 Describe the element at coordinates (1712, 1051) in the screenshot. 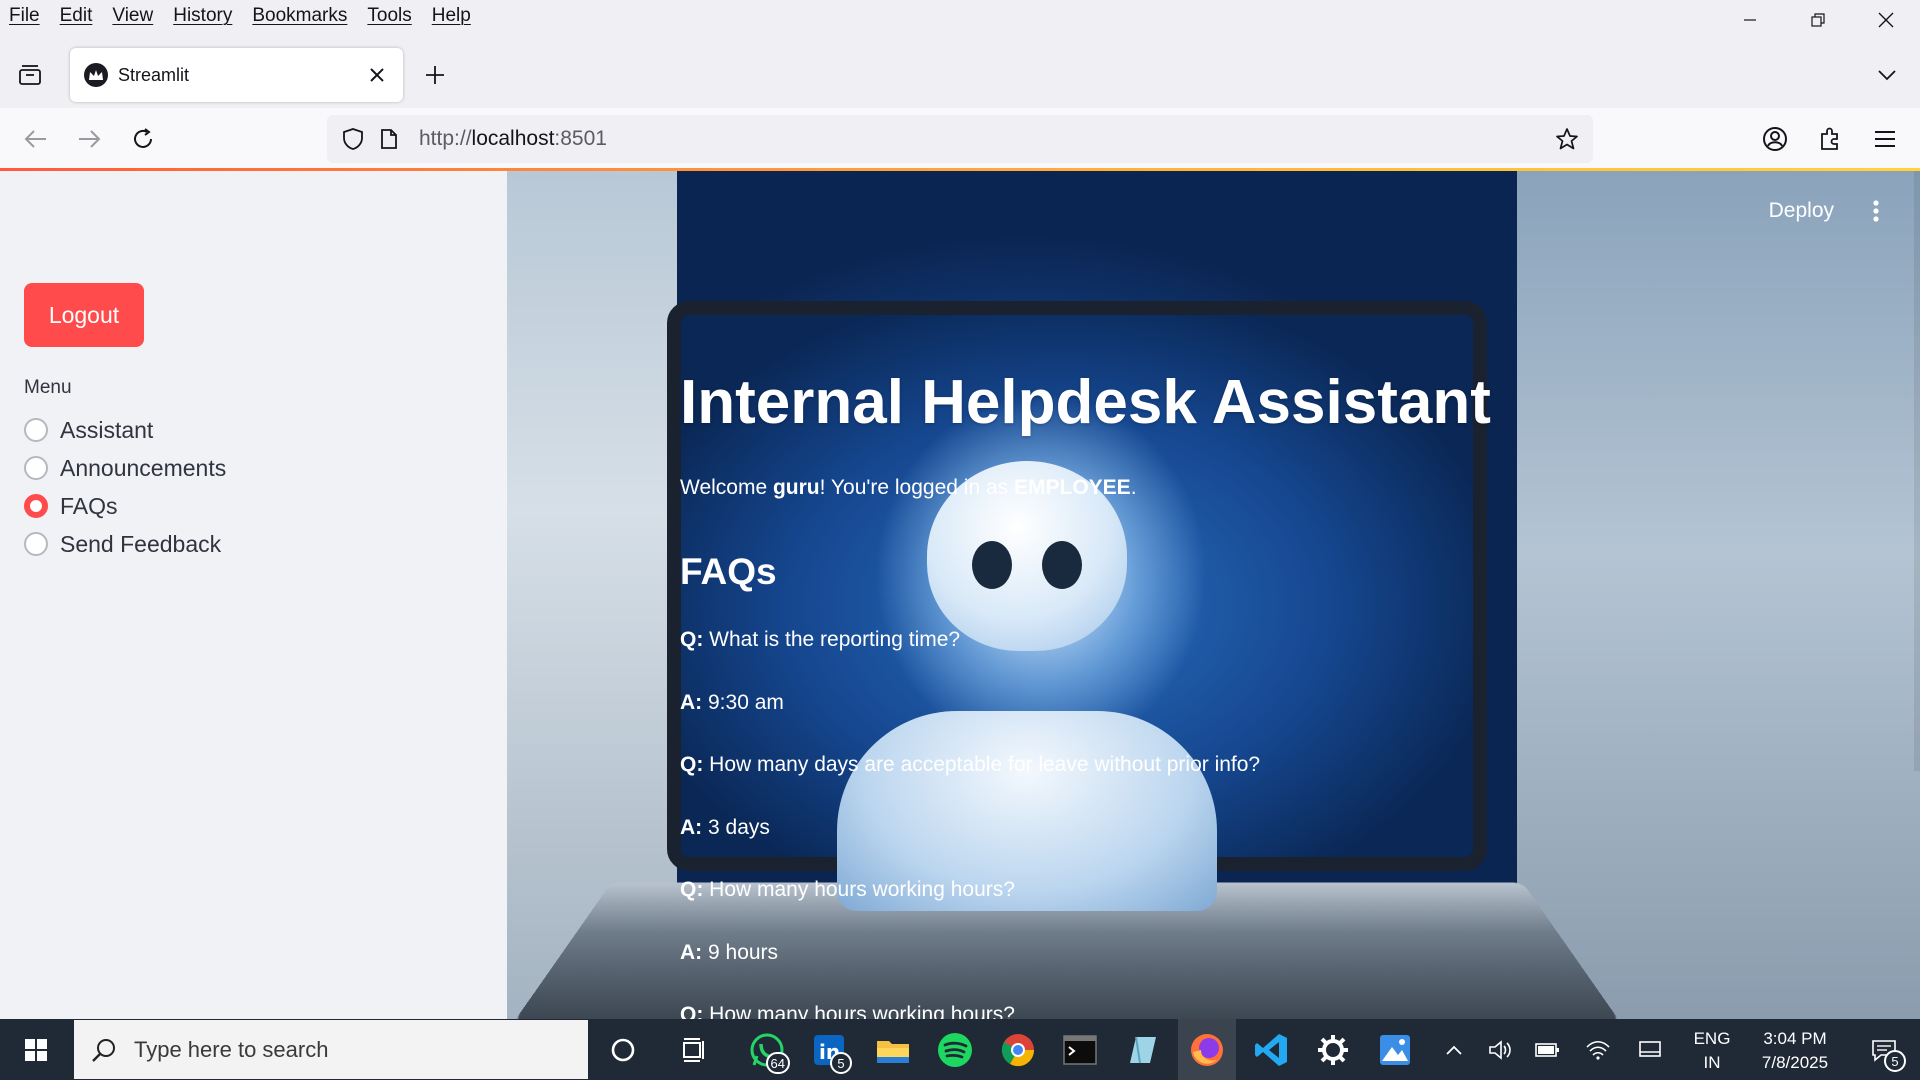

I see `input-language-indicator: ENG IN` at that location.